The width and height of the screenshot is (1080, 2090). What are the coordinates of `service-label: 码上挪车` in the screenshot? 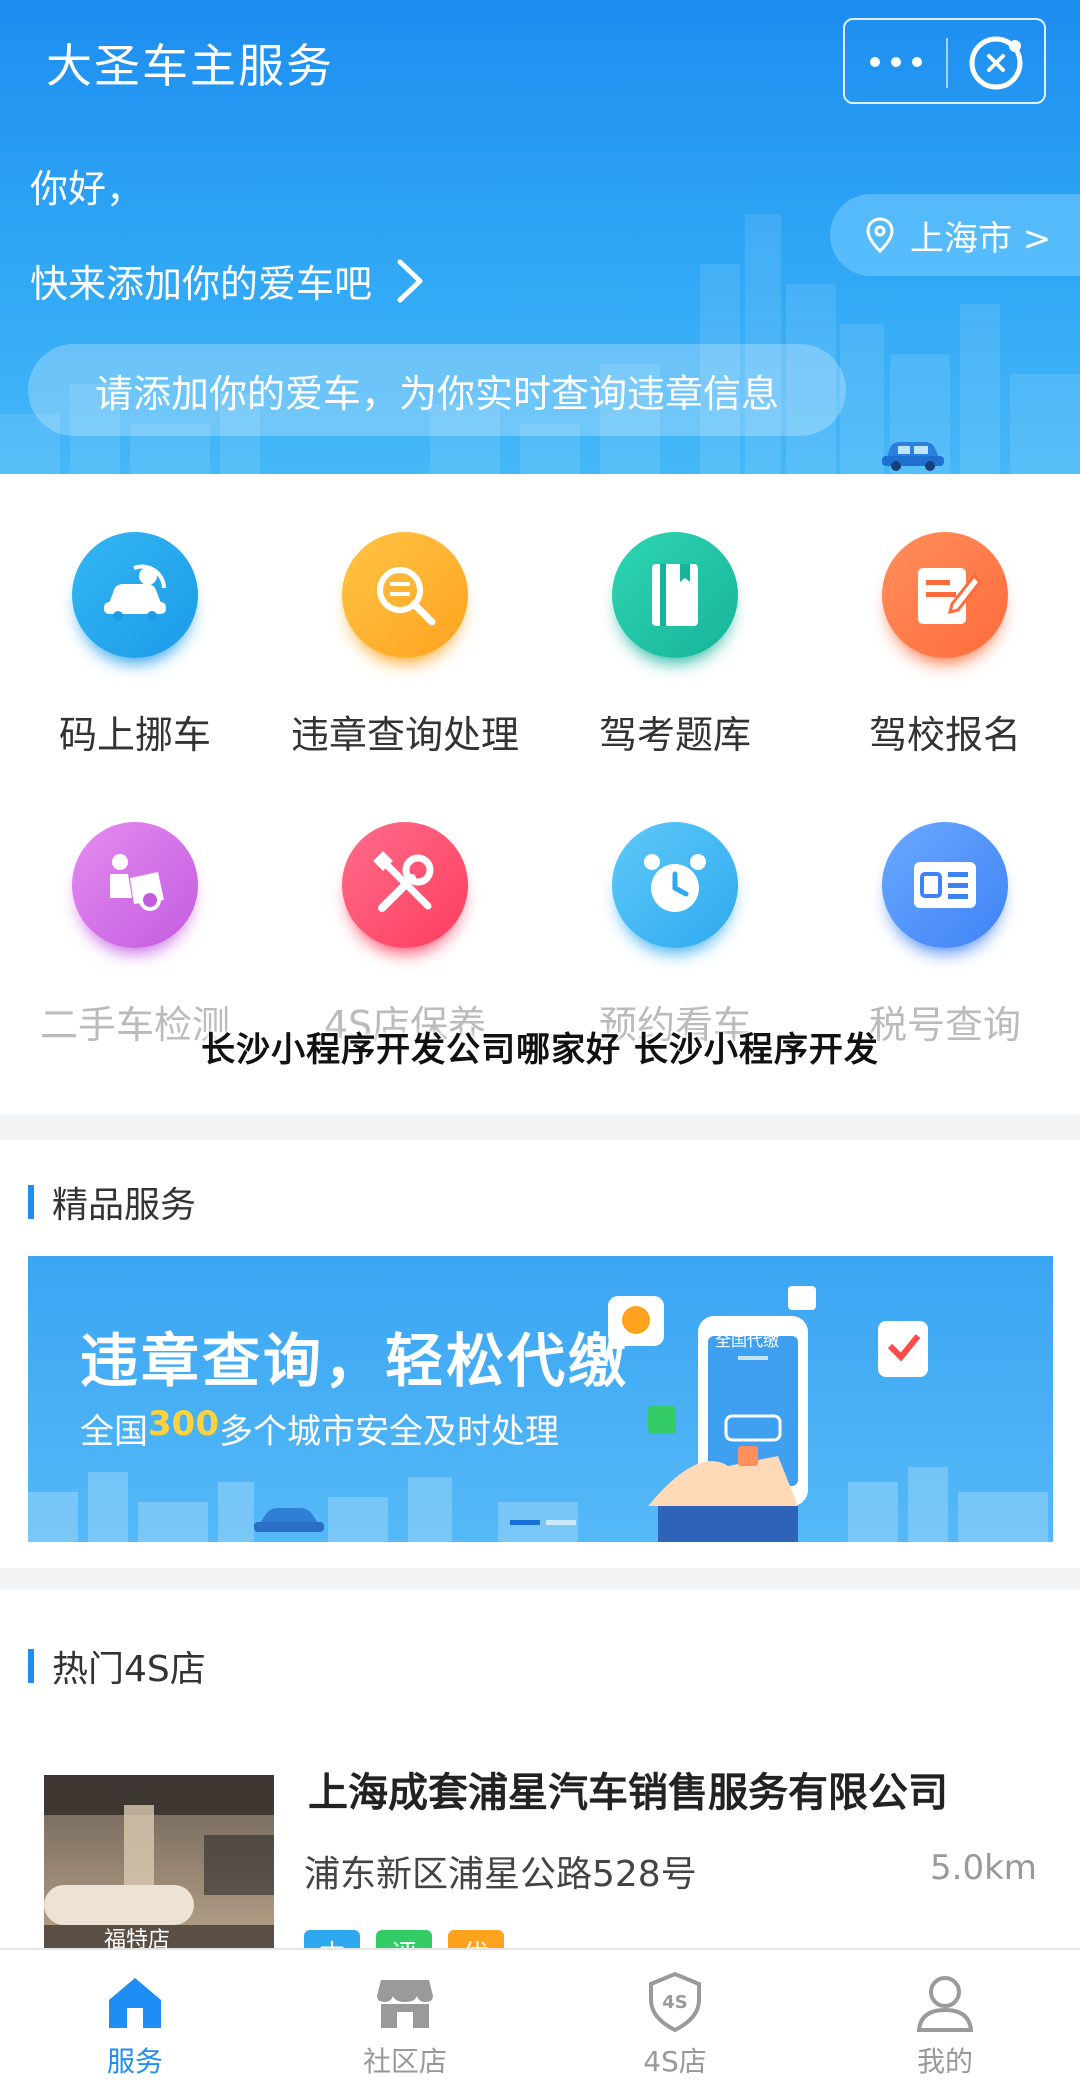 It's located at (134, 735).